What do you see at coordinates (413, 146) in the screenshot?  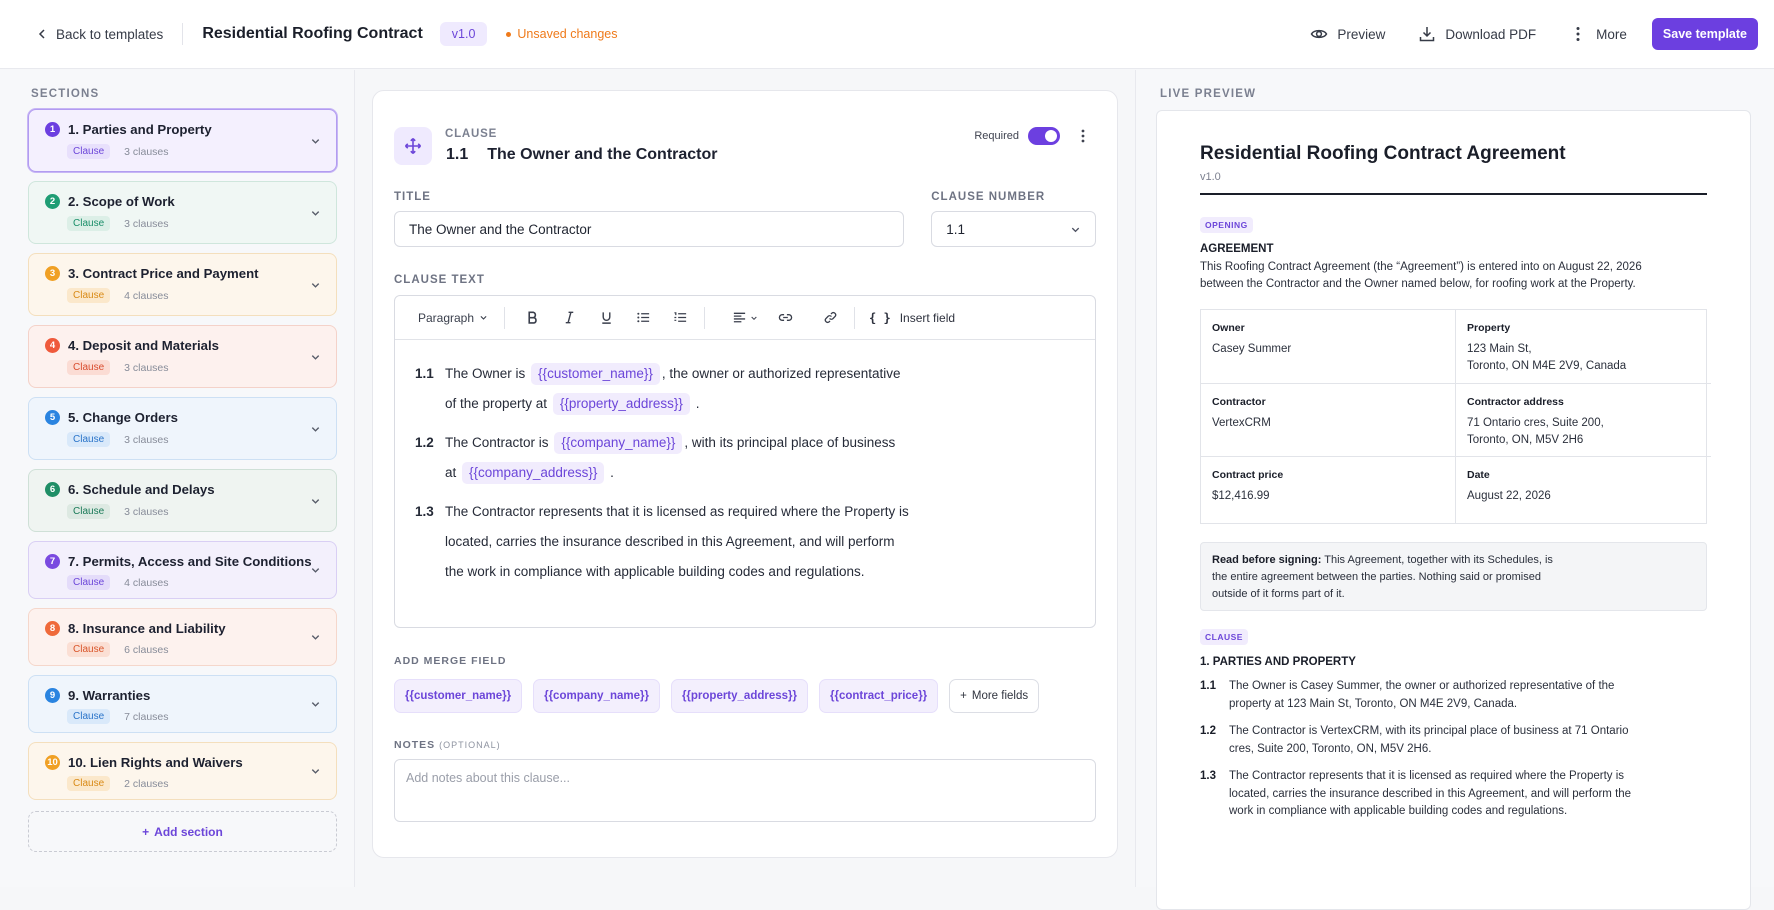 I see `drag-handle` at bounding box center [413, 146].